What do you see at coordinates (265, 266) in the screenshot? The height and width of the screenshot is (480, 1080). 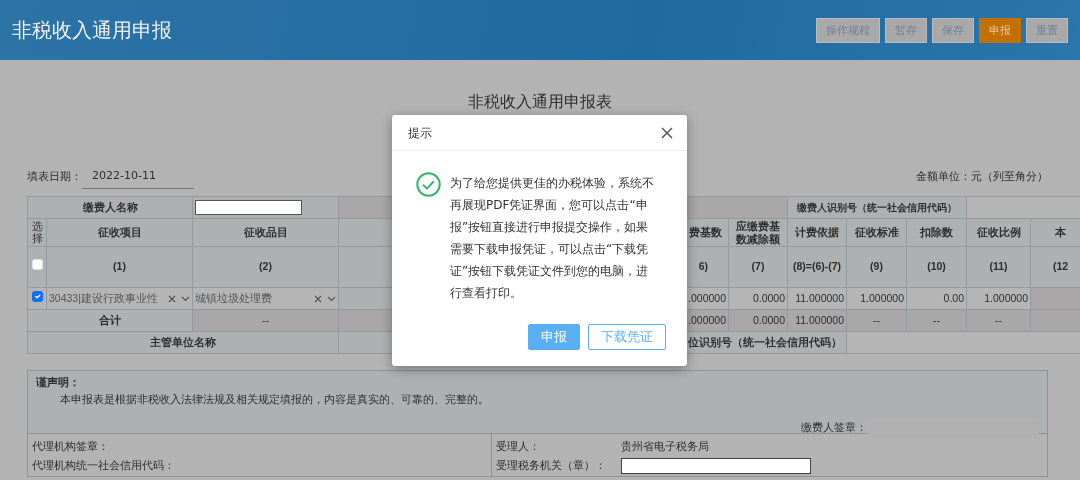 I see `column-number: (2)` at bounding box center [265, 266].